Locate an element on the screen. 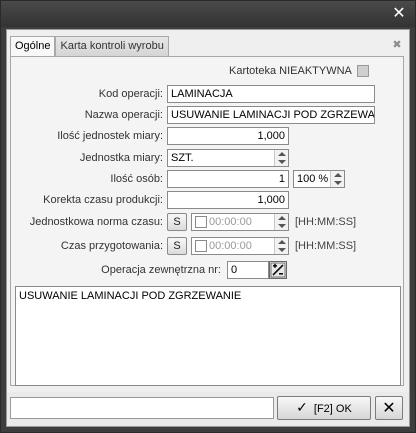 The image size is (416, 433). czas-przygotowania-input: 00:00:00 is located at coordinates (240, 246).